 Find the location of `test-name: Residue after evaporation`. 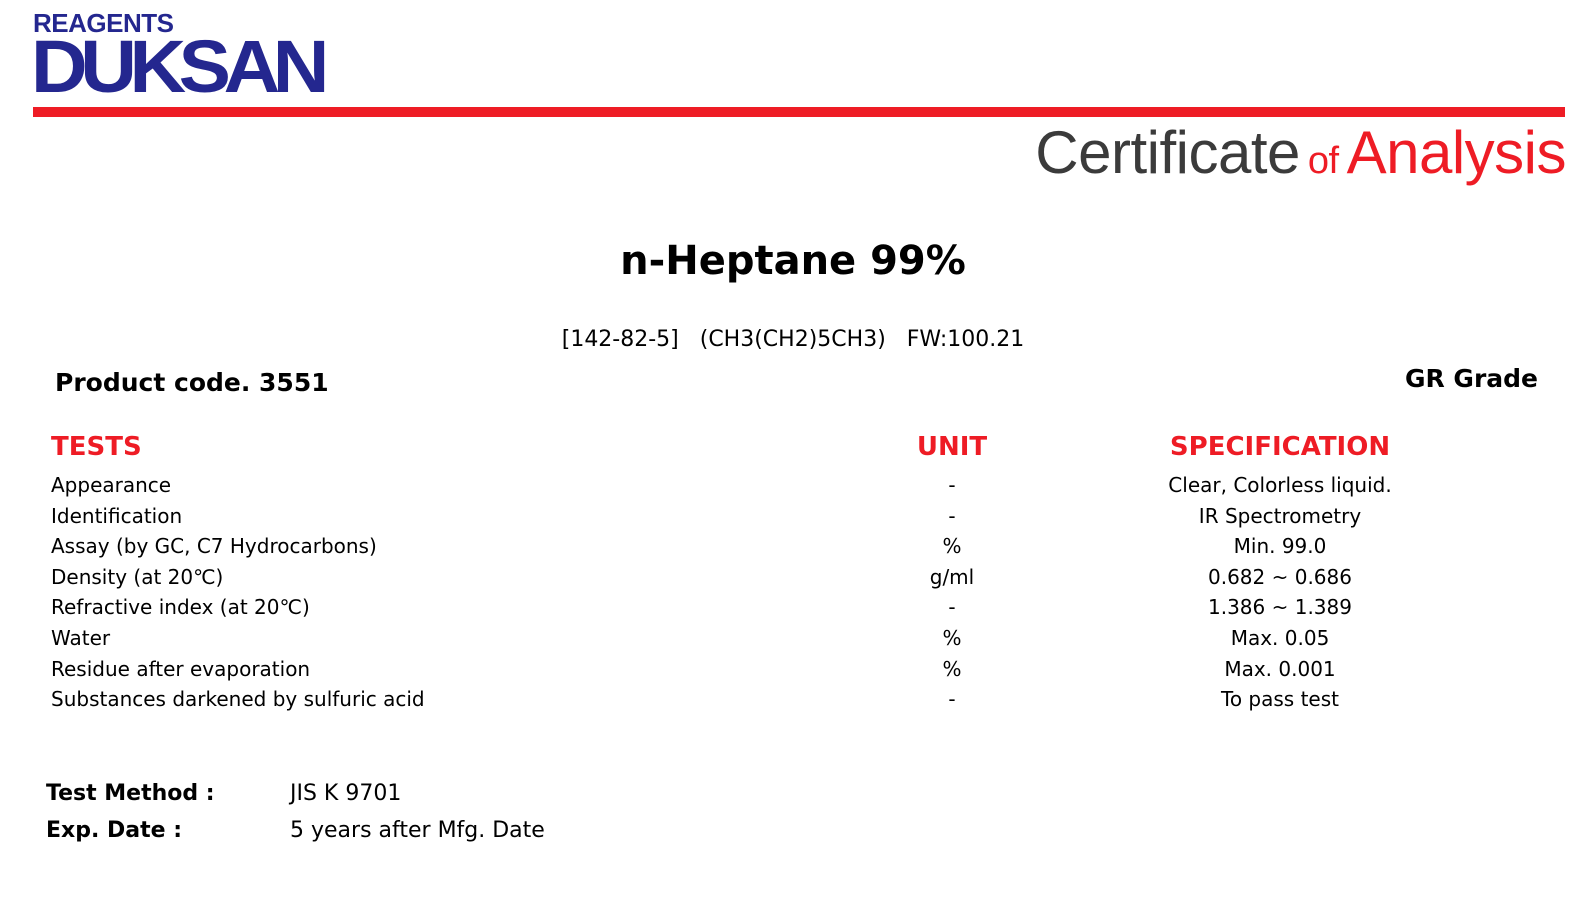

test-name: Residue after evaporation is located at coordinates (181, 668).